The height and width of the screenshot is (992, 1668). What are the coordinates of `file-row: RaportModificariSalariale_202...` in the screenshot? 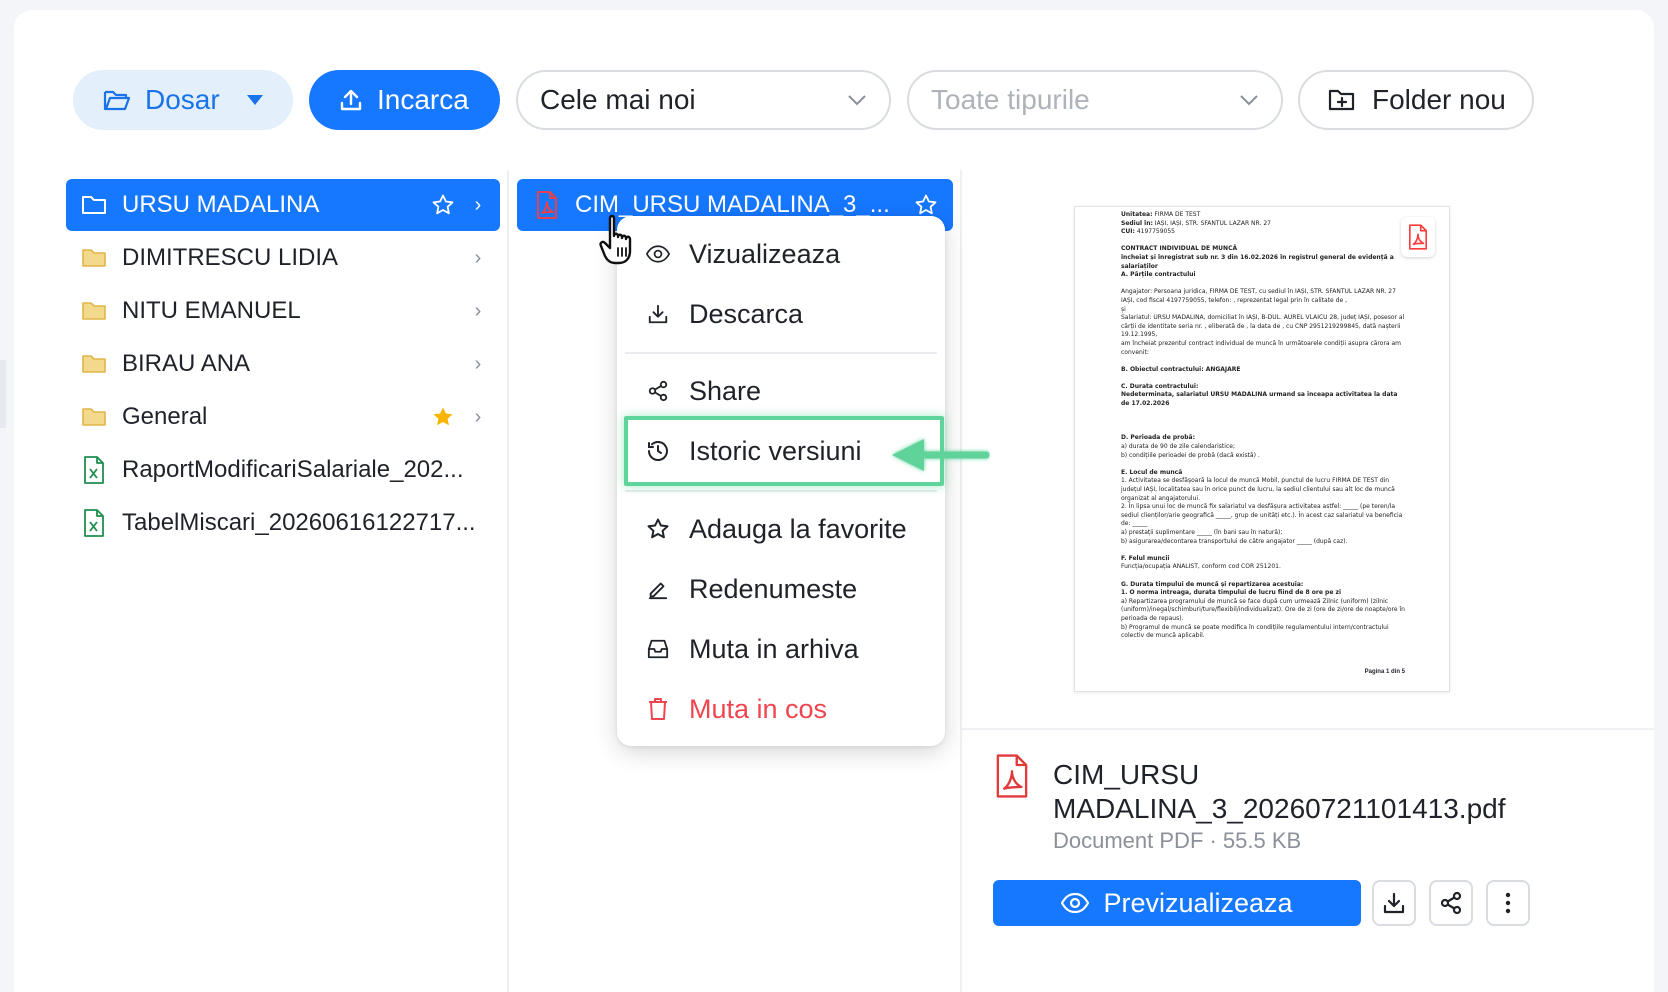 It's located at (283, 470).